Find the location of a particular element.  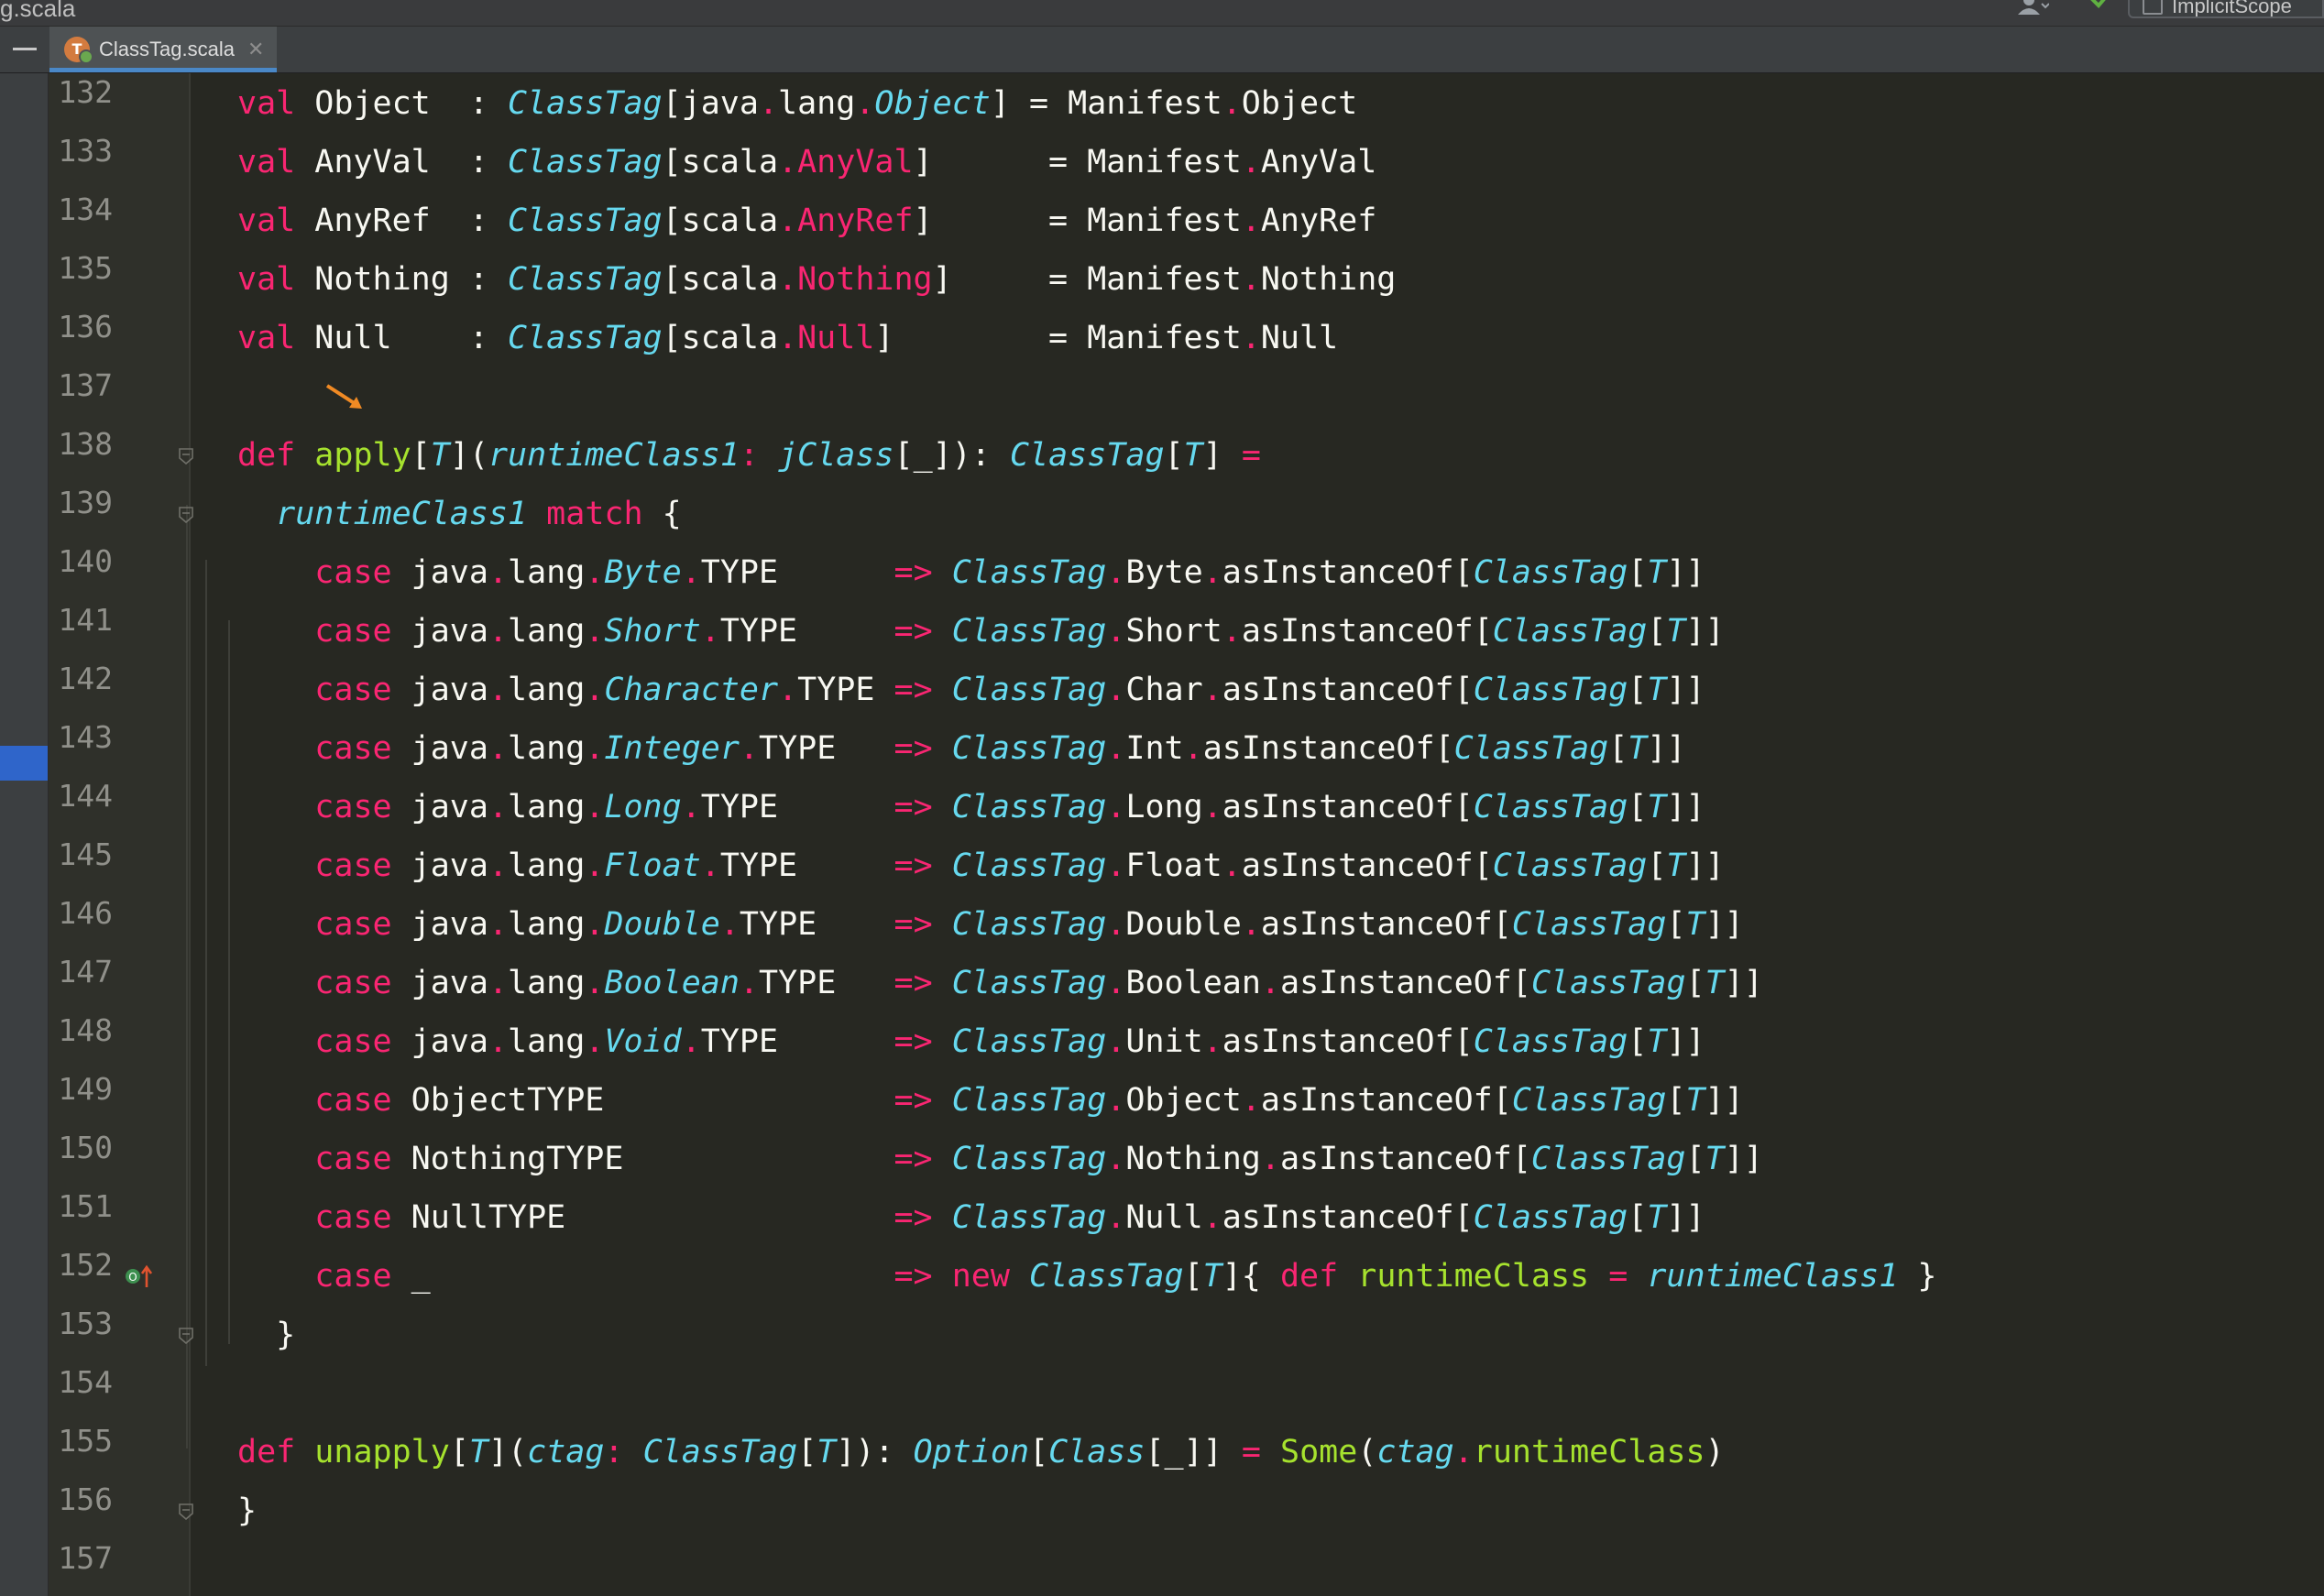

line-number: 148 is located at coordinates (81, 1041).